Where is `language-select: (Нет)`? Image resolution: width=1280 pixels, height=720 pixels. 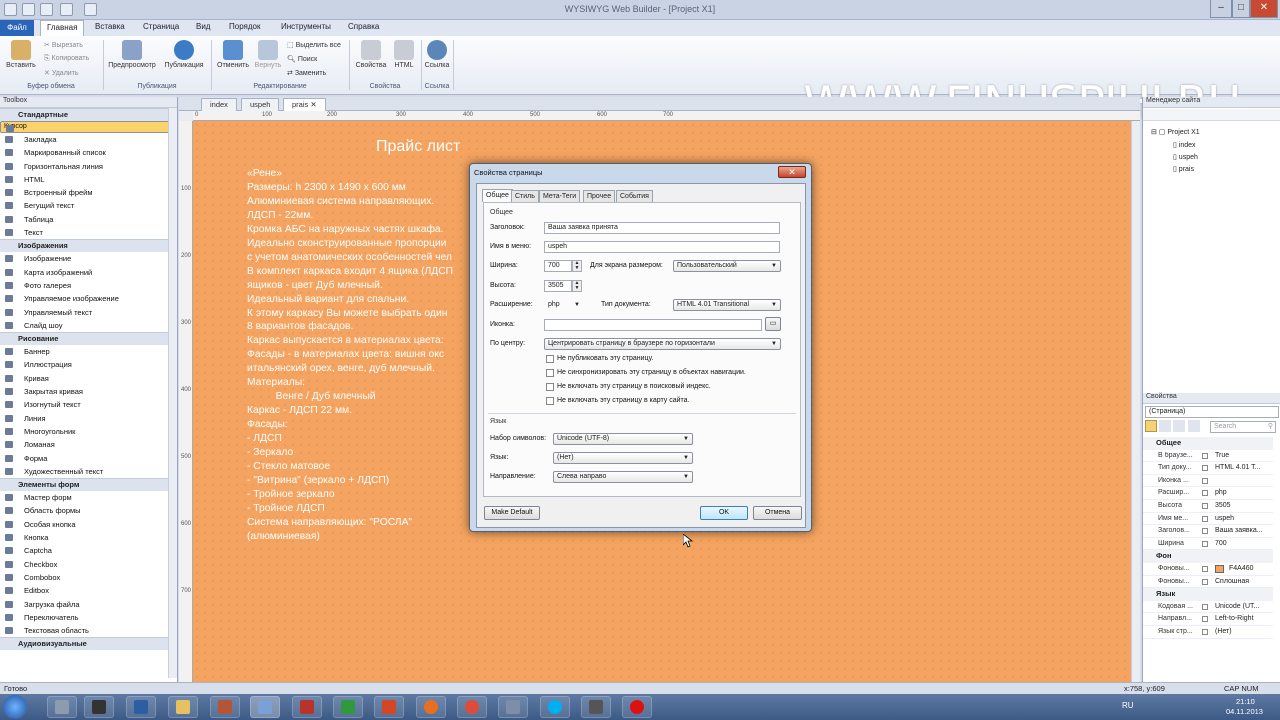 language-select: (Нет) is located at coordinates (623, 458).